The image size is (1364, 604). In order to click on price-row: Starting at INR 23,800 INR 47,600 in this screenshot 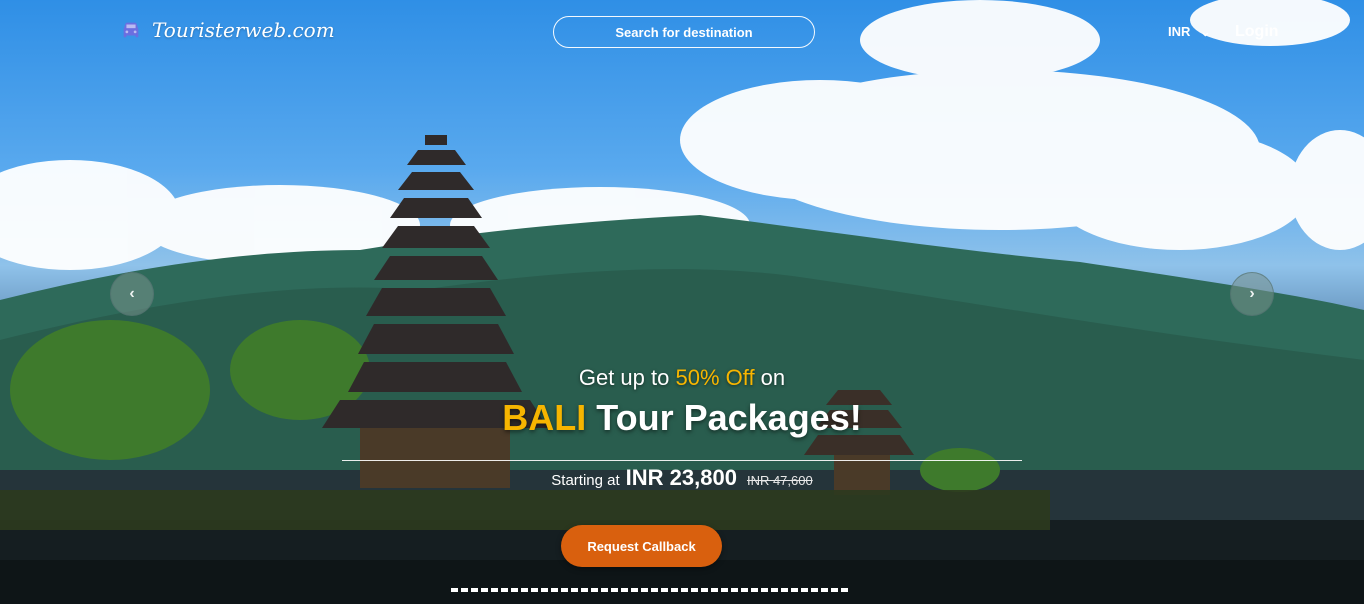, I will do `click(682, 478)`.